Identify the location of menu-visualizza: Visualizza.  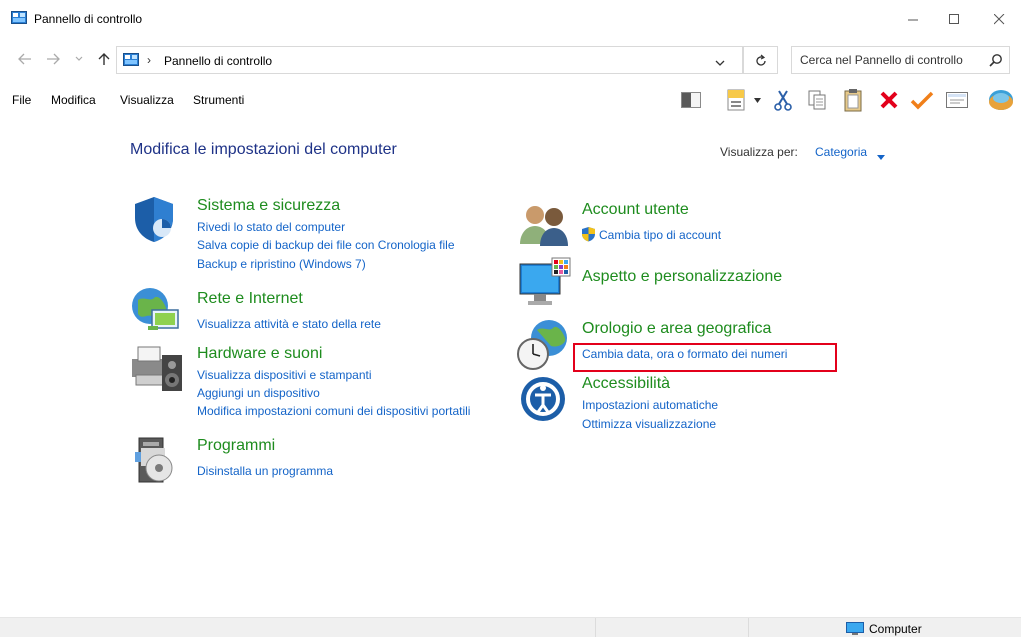
(147, 100).